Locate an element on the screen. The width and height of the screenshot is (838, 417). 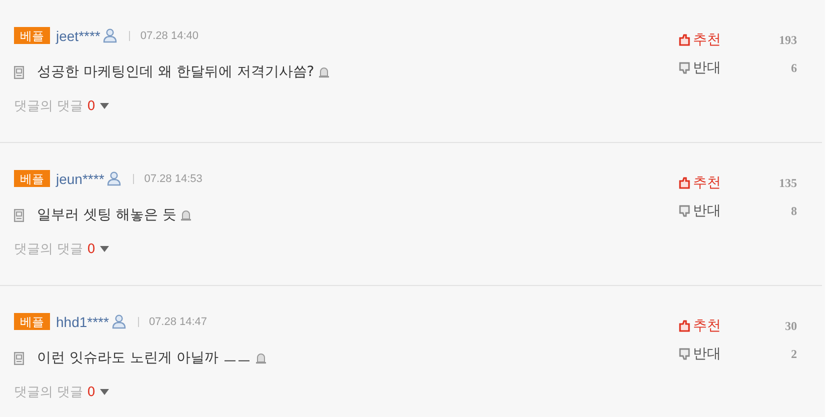
user-name: jeun**** is located at coordinates (80, 178).